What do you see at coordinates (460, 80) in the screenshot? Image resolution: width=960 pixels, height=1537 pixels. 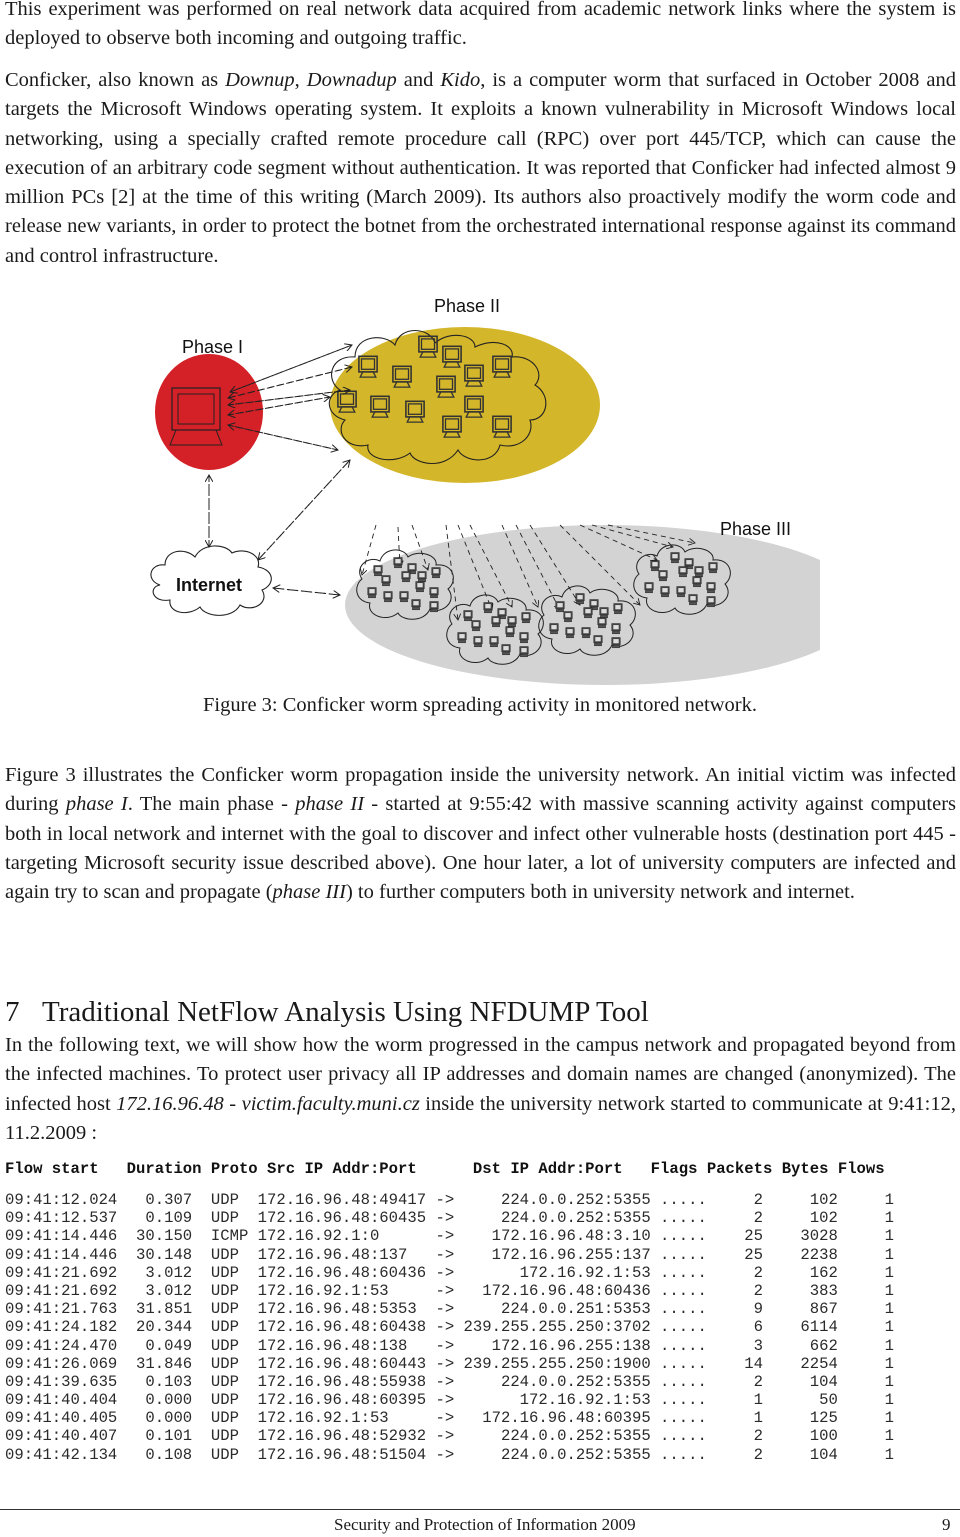 I see `alias-kido: Kido` at bounding box center [460, 80].